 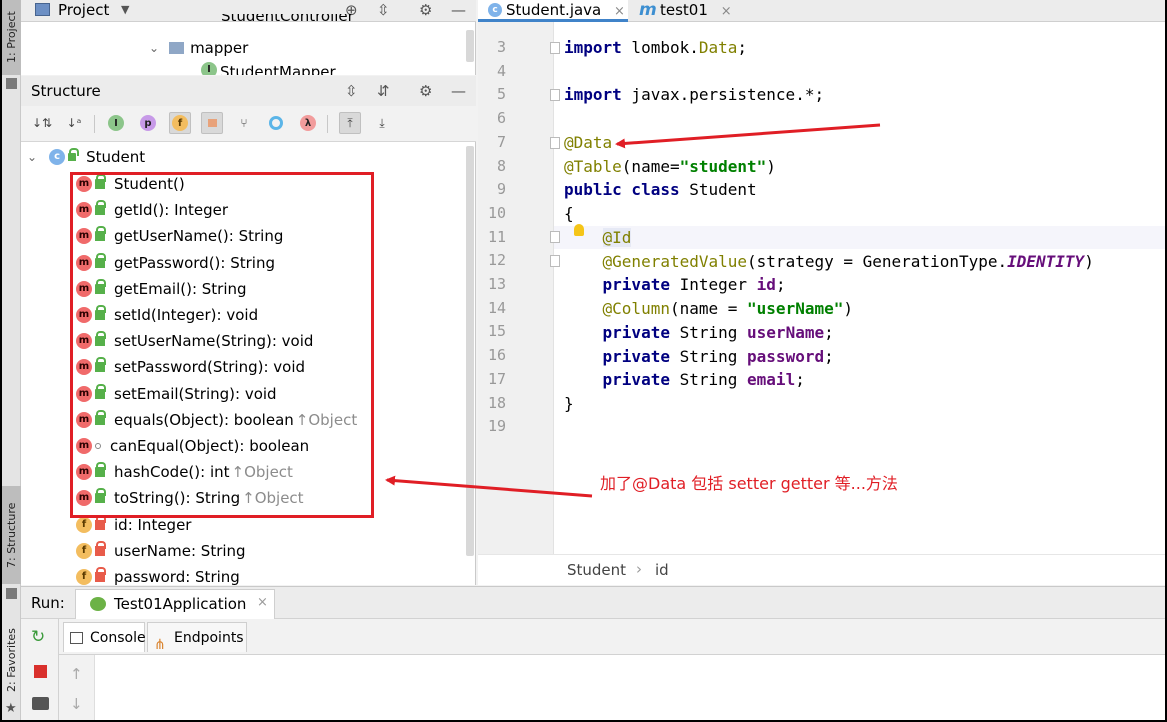 What do you see at coordinates (210, 446) in the screenshot?
I see `member-label: canEqual(Object): boolean` at bounding box center [210, 446].